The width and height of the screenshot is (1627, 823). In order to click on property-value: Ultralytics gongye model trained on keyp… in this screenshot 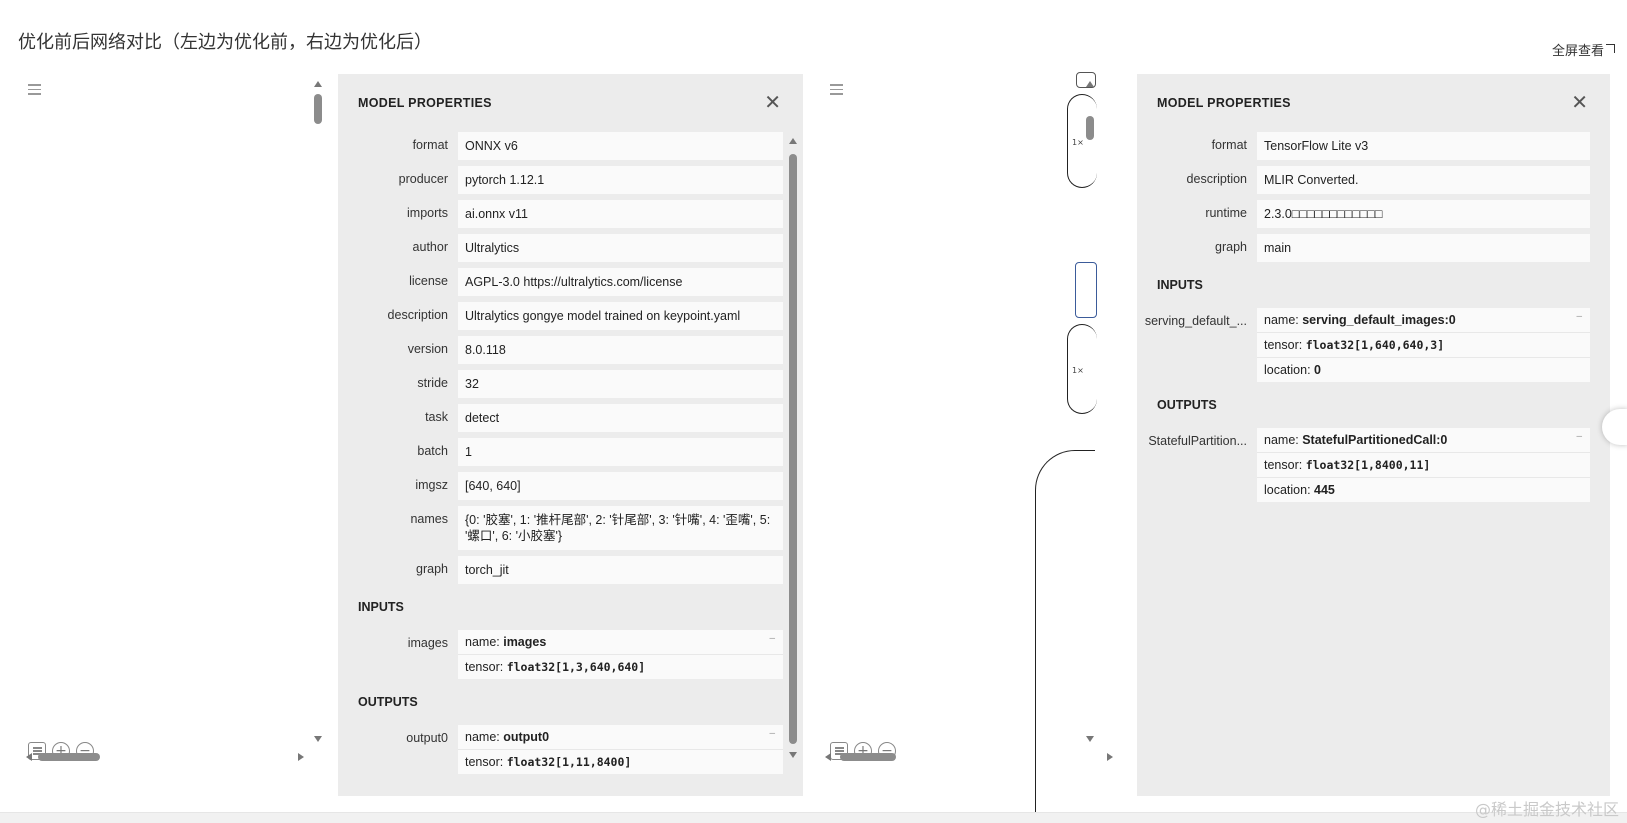, I will do `click(620, 316)`.